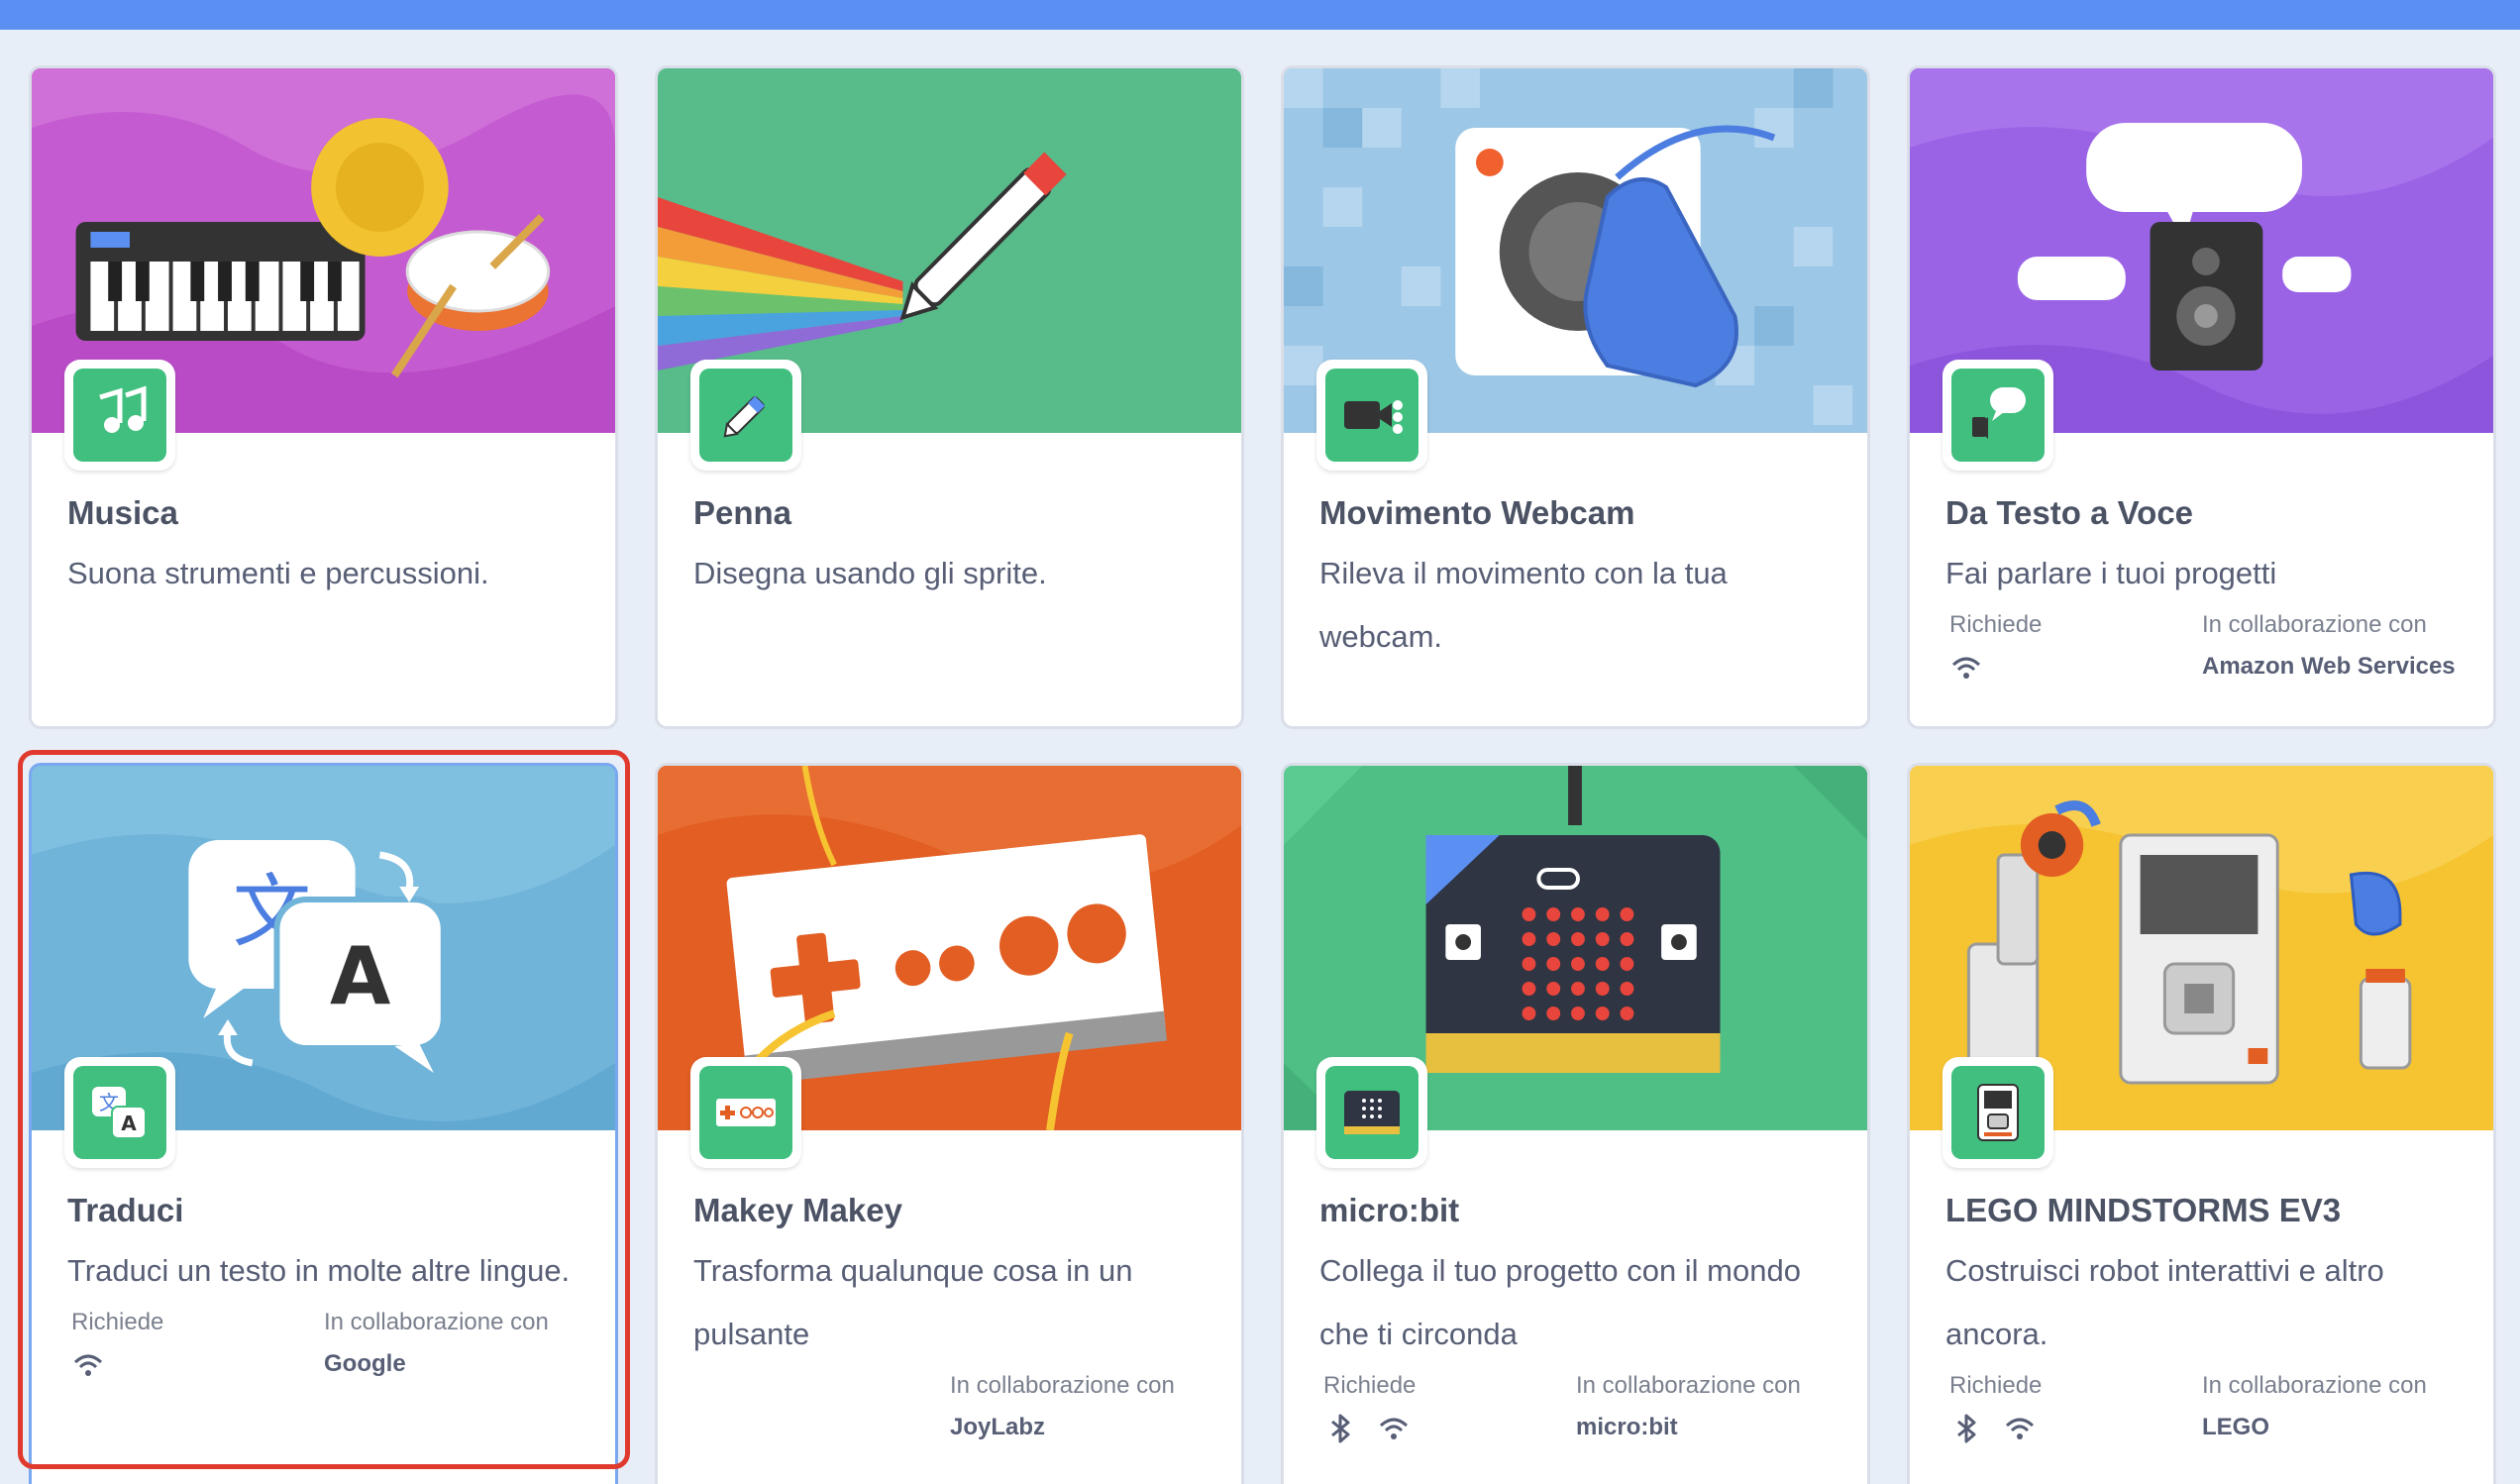 Image resolution: width=2520 pixels, height=1484 pixels. I want to click on microbit-badge, so click(1371, 1113).